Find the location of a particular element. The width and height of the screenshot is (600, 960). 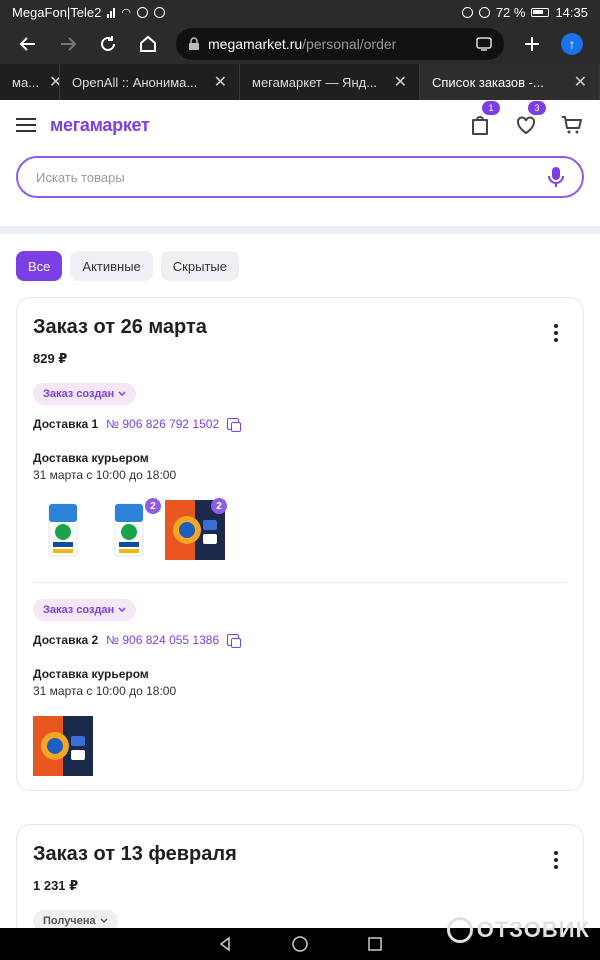

watermark: ОТЗОВИК is located at coordinates (518, 930).